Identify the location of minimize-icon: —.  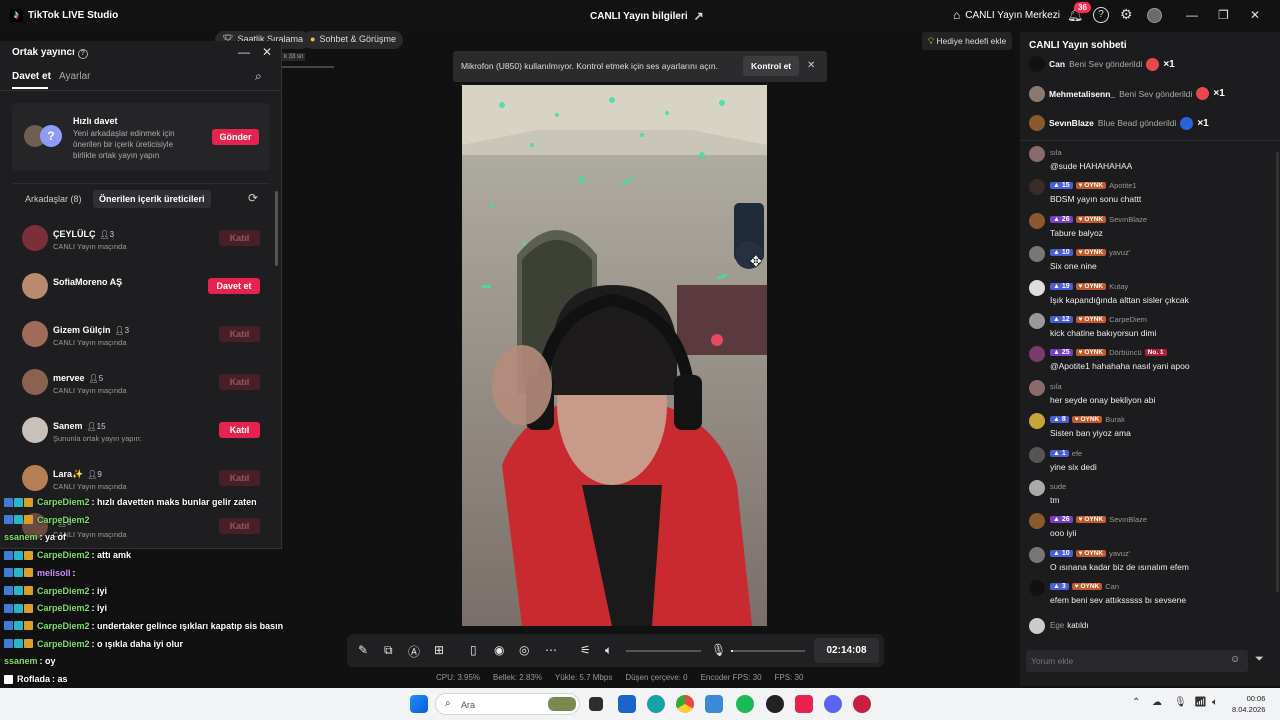
(1192, 15).